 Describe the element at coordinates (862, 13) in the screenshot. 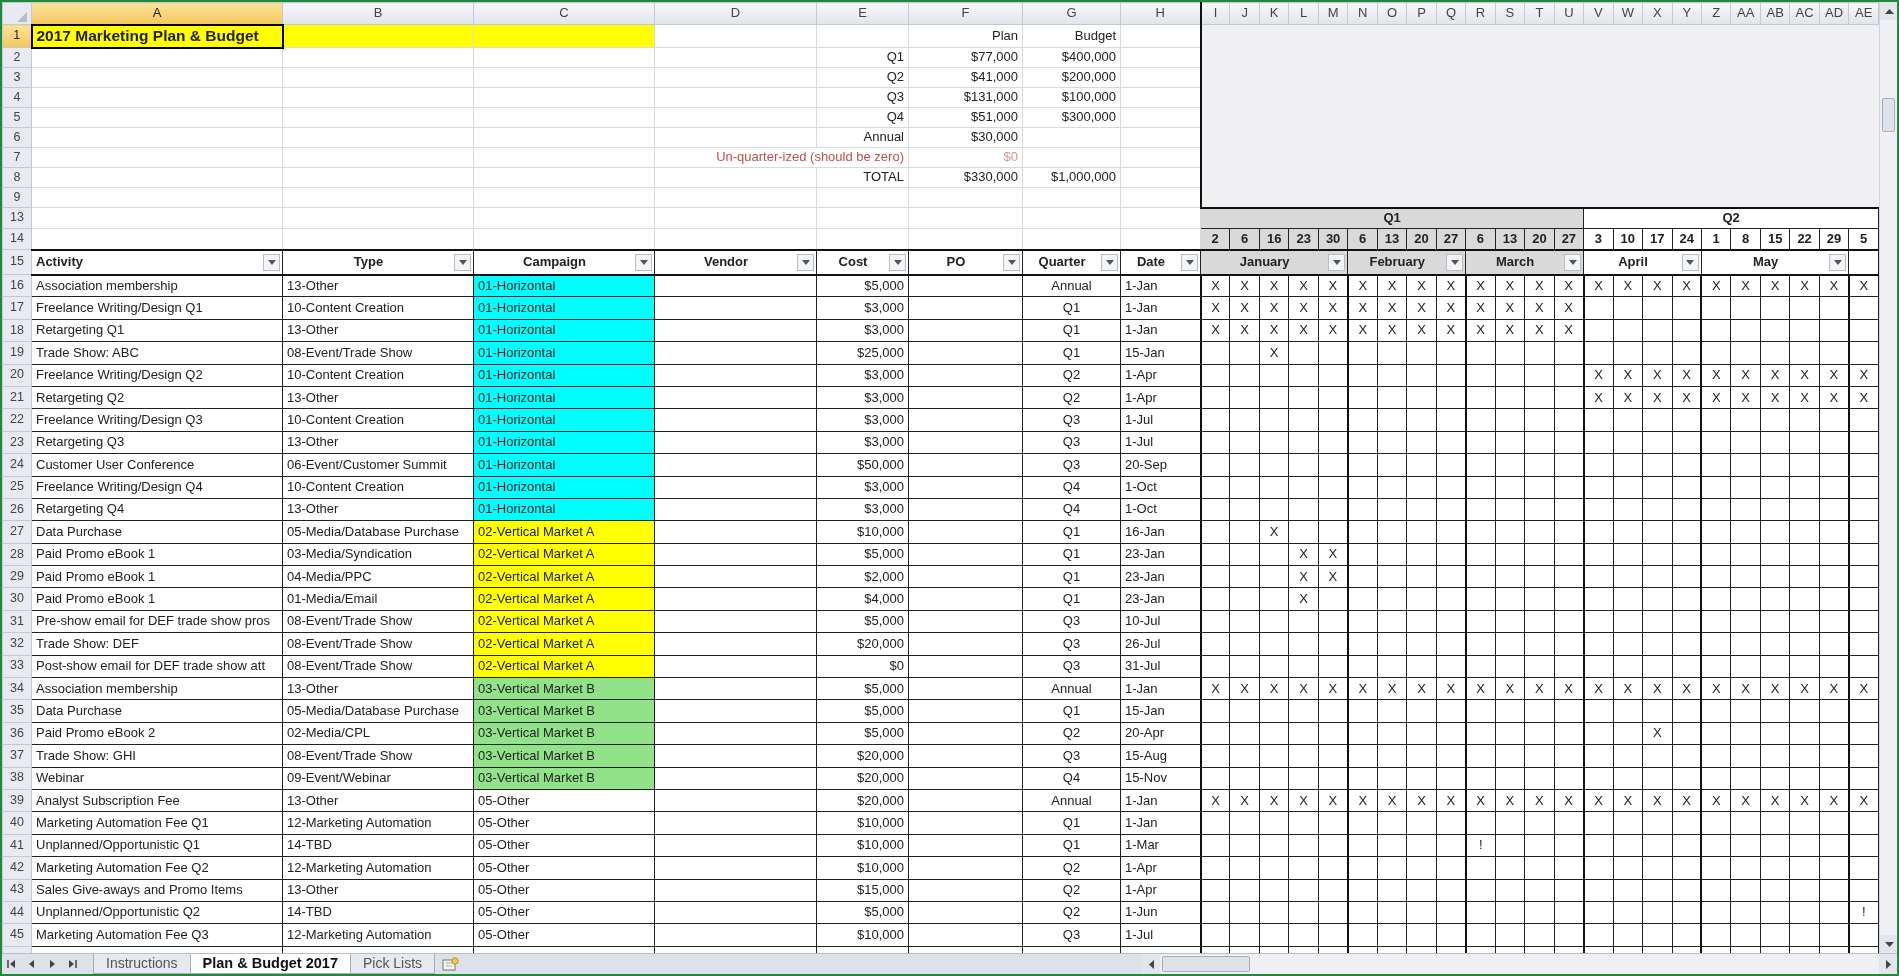

I see `column-header: E` at that location.